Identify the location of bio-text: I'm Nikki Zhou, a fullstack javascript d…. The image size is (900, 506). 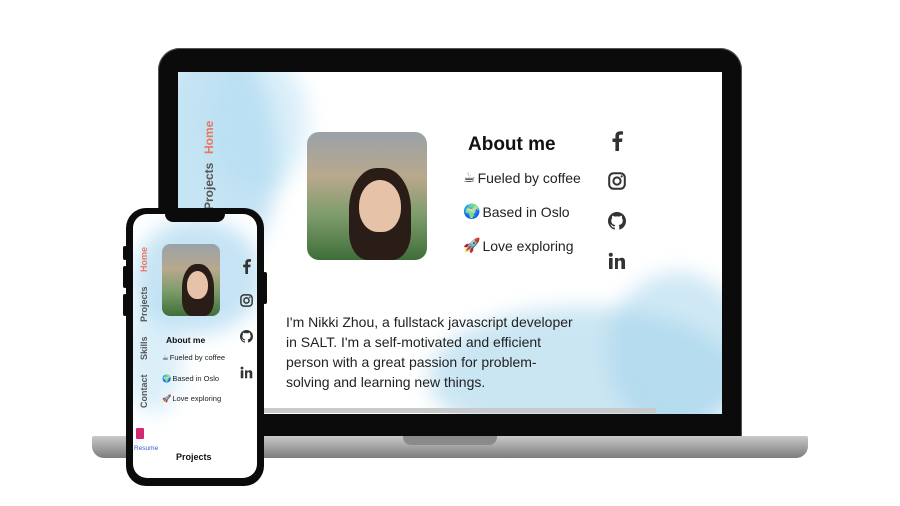
(429, 352).